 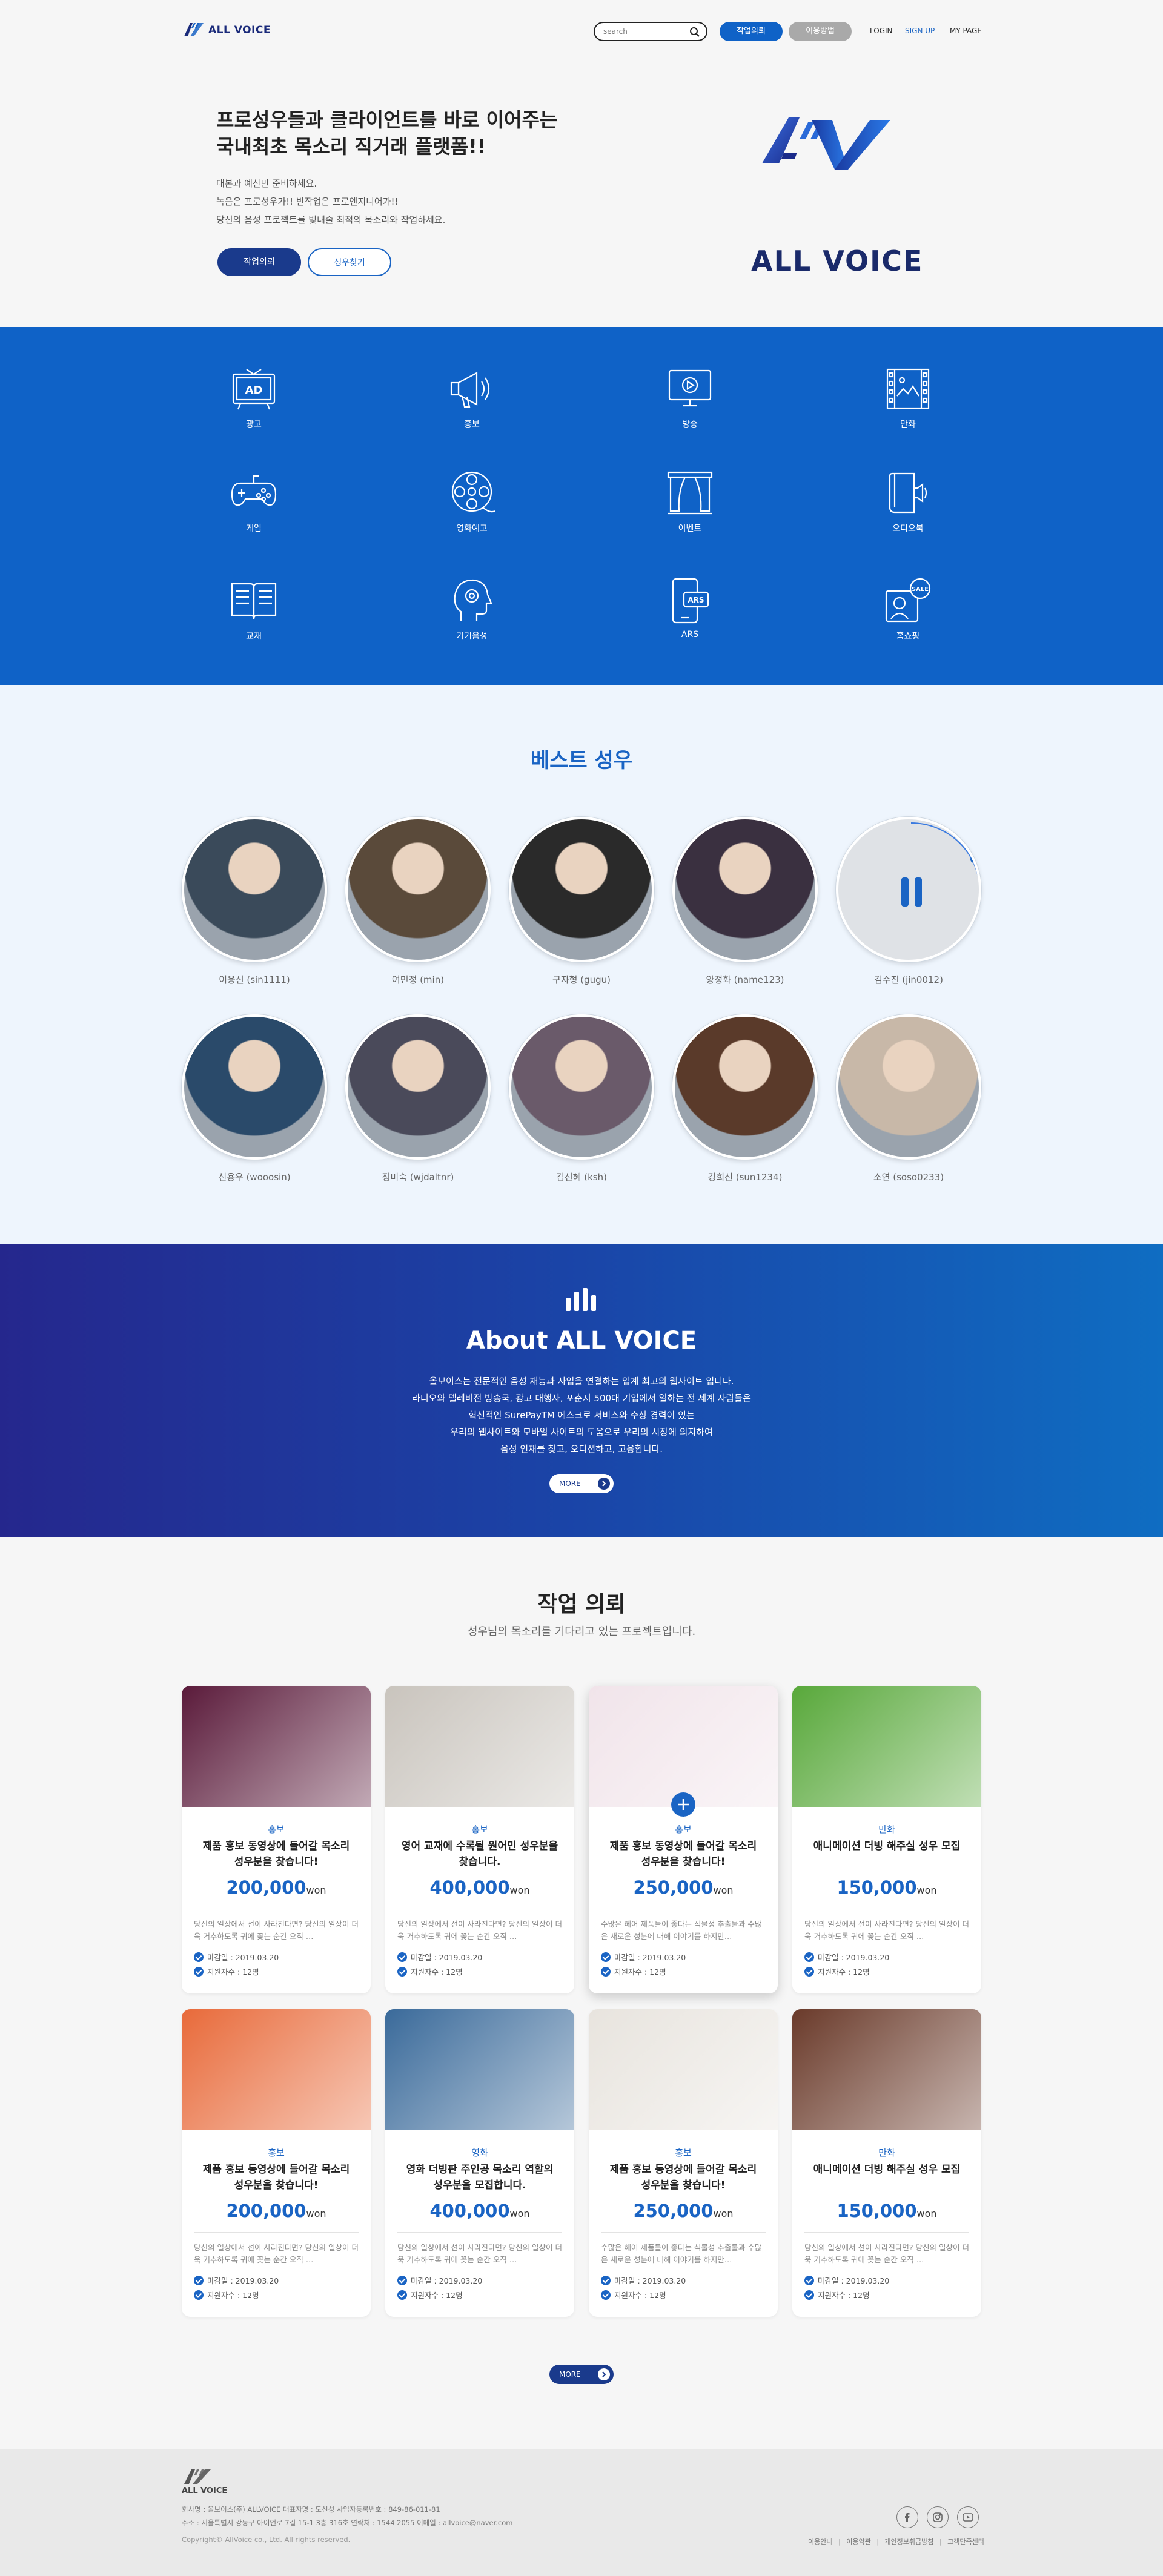 I want to click on actor-card: 정미숙 (wjdaltnr), so click(x=418, y=1098).